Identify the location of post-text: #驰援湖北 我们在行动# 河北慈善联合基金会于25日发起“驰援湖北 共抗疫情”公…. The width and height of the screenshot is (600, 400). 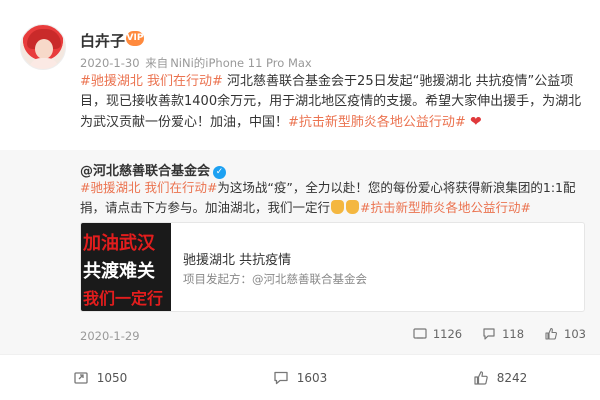
(332, 102).